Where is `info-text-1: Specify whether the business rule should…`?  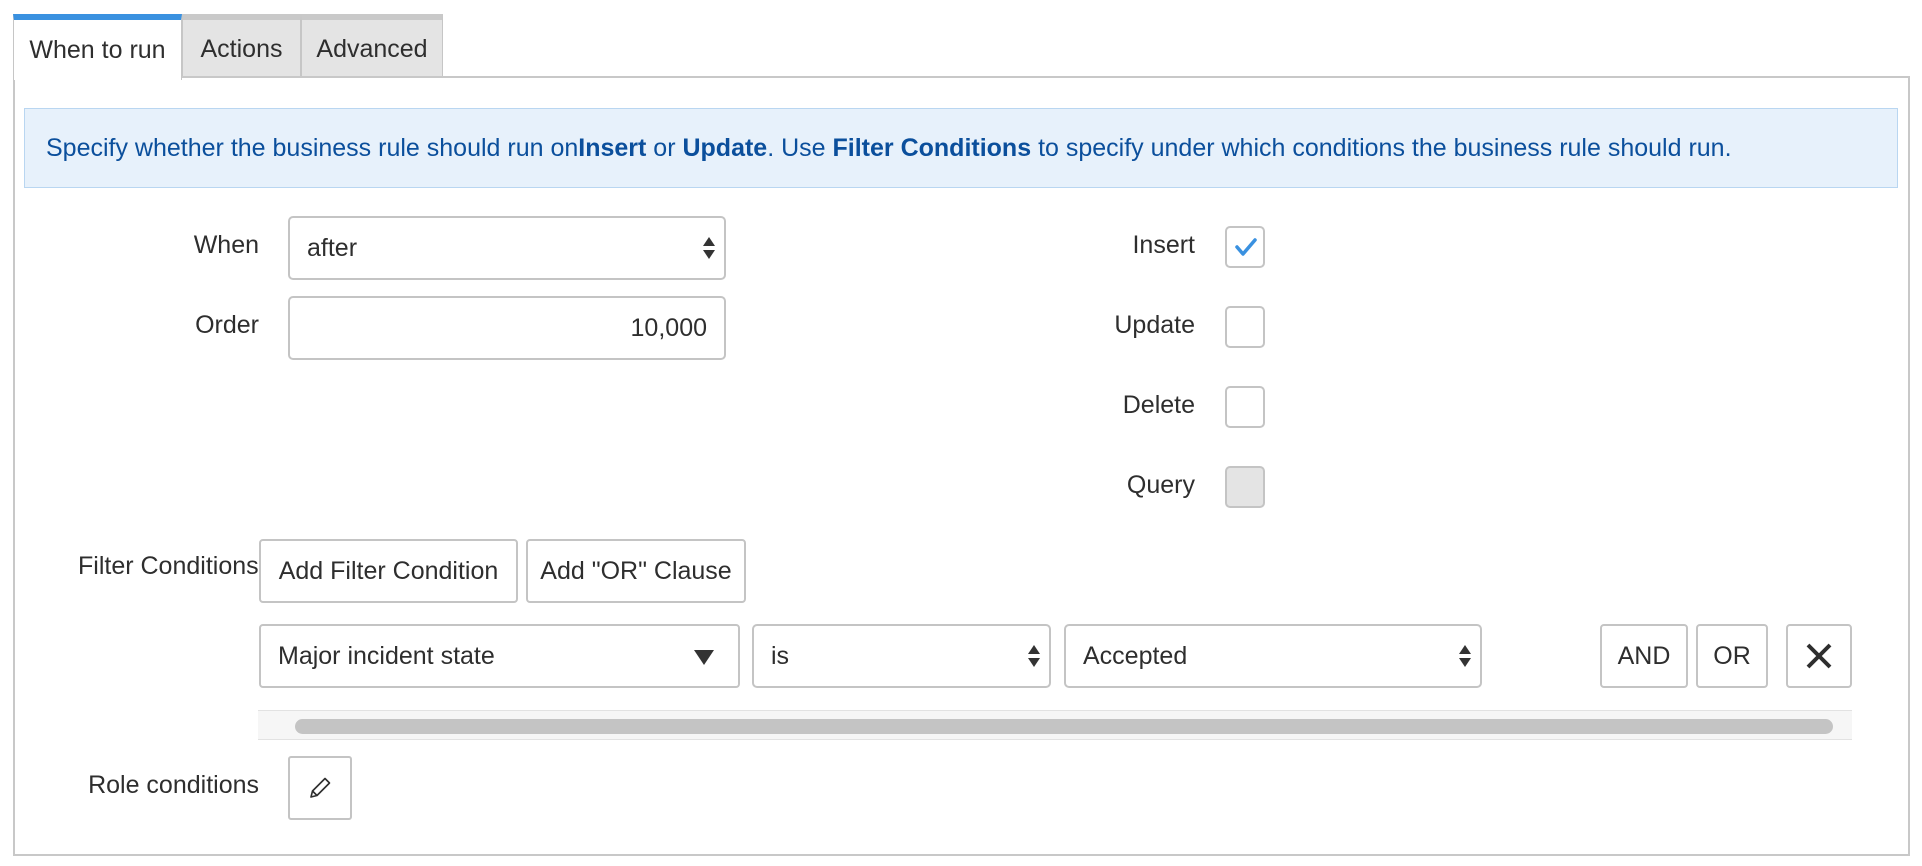 info-text-1: Specify whether the business rule should… is located at coordinates (312, 147).